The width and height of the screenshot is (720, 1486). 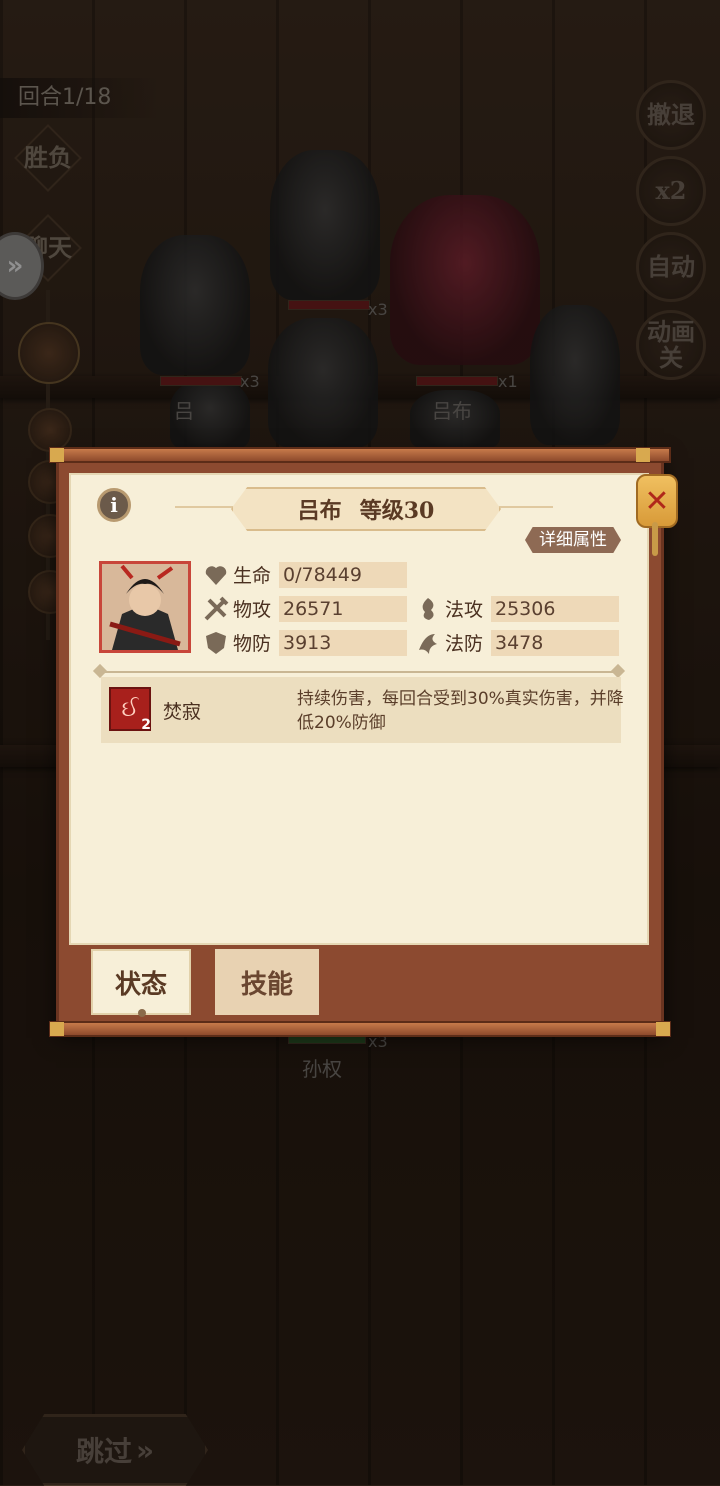 I want to click on stat-value: 3913, so click(x=343, y=642).